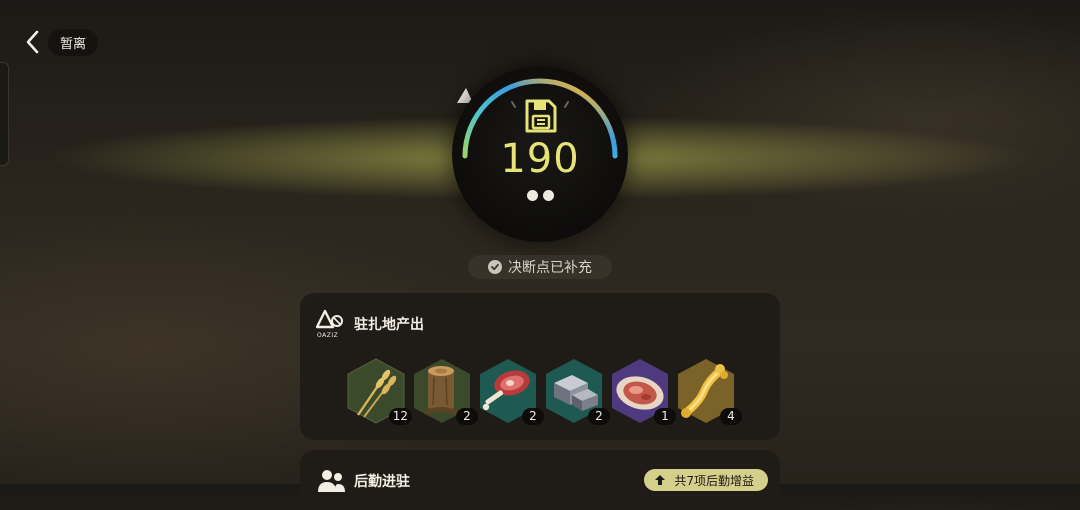 The width and height of the screenshot is (1080, 510). I want to click on output-item-metal: 2, so click(576, 391).